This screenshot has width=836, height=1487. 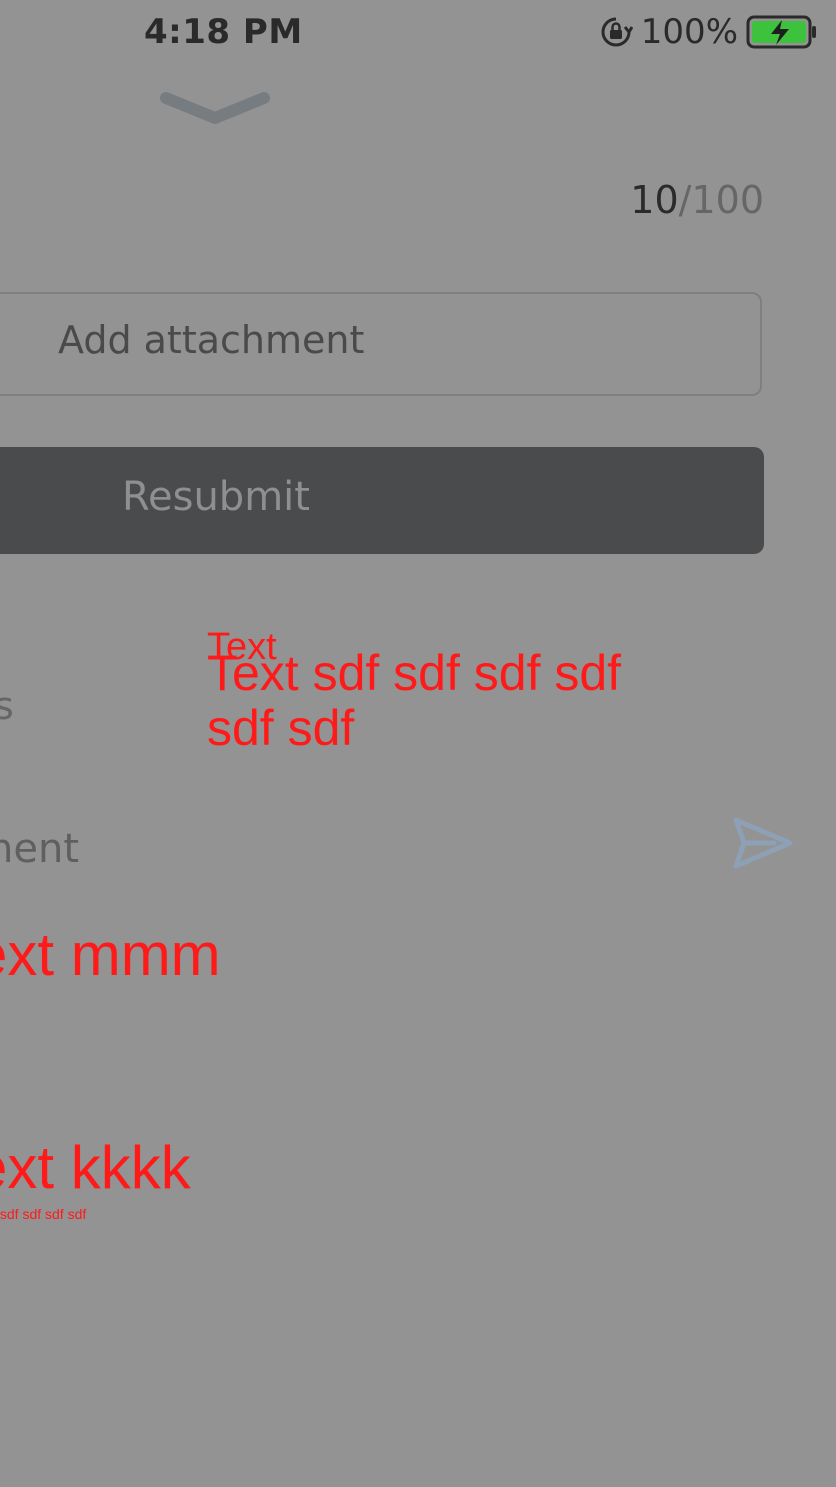 What do you see at coordinates (39, 849) in the screenshot?
I see `comment-input-placeholder: nent` at bounding box center [39, 849].